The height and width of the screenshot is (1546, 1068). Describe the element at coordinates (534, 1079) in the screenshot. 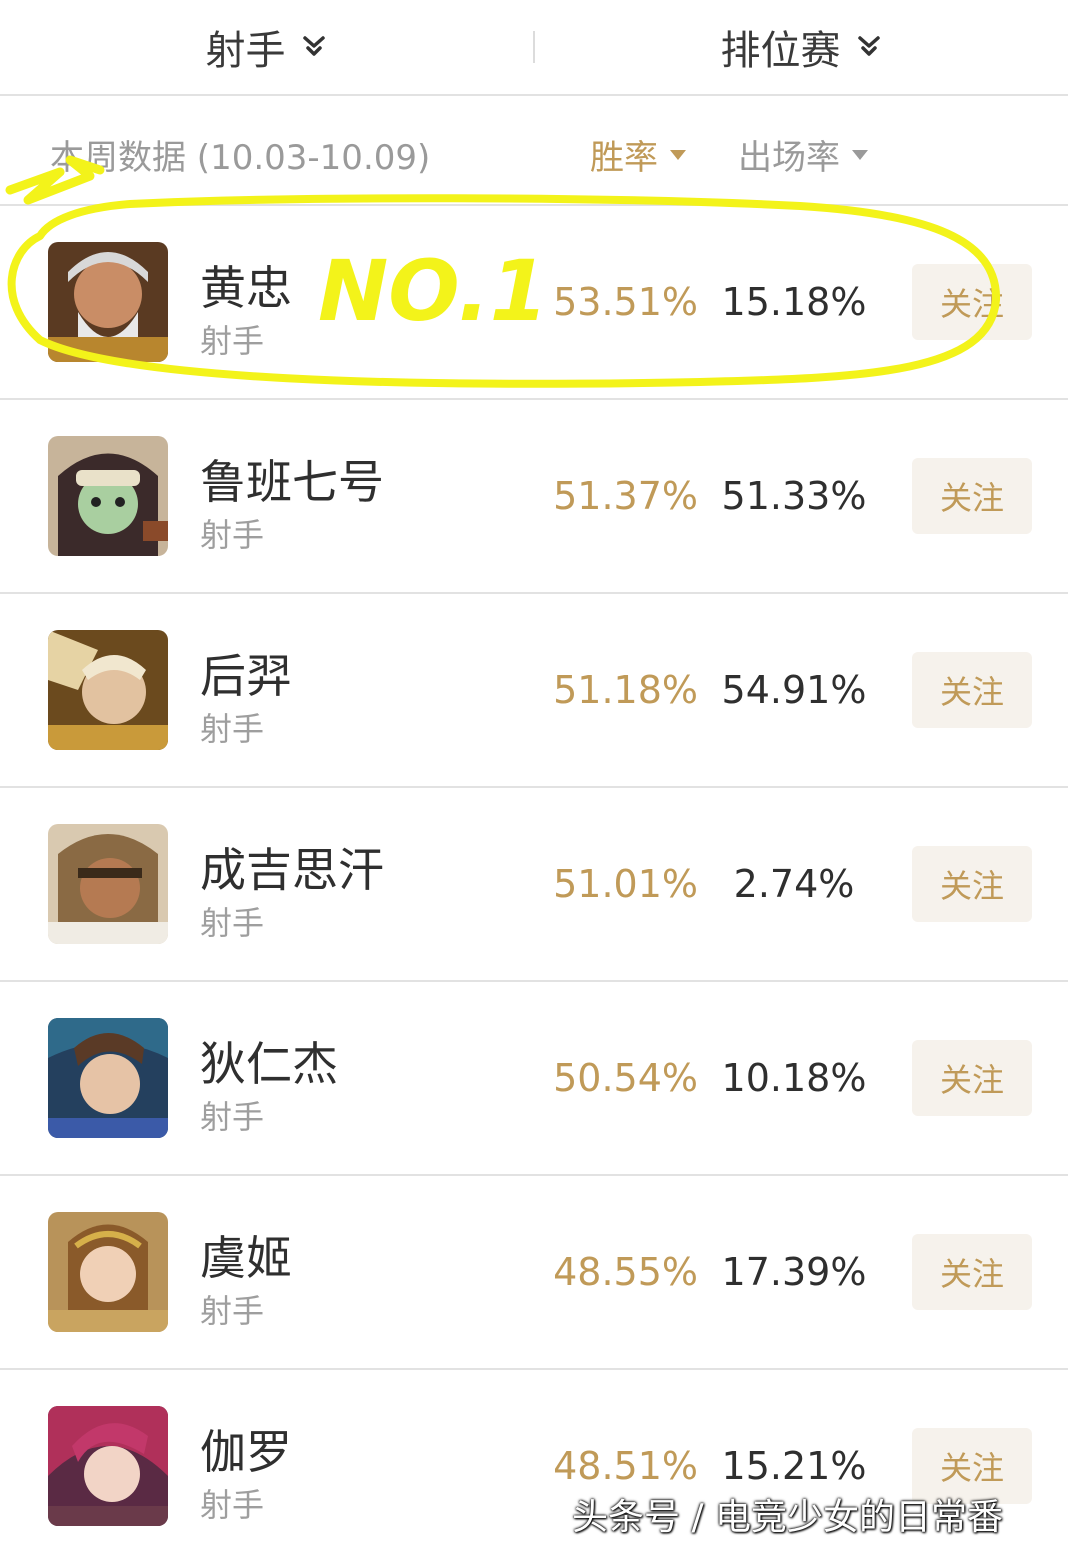

I see `hero-row: 狄仁杰 射手 50.54% 10.18% 关注` at that location.